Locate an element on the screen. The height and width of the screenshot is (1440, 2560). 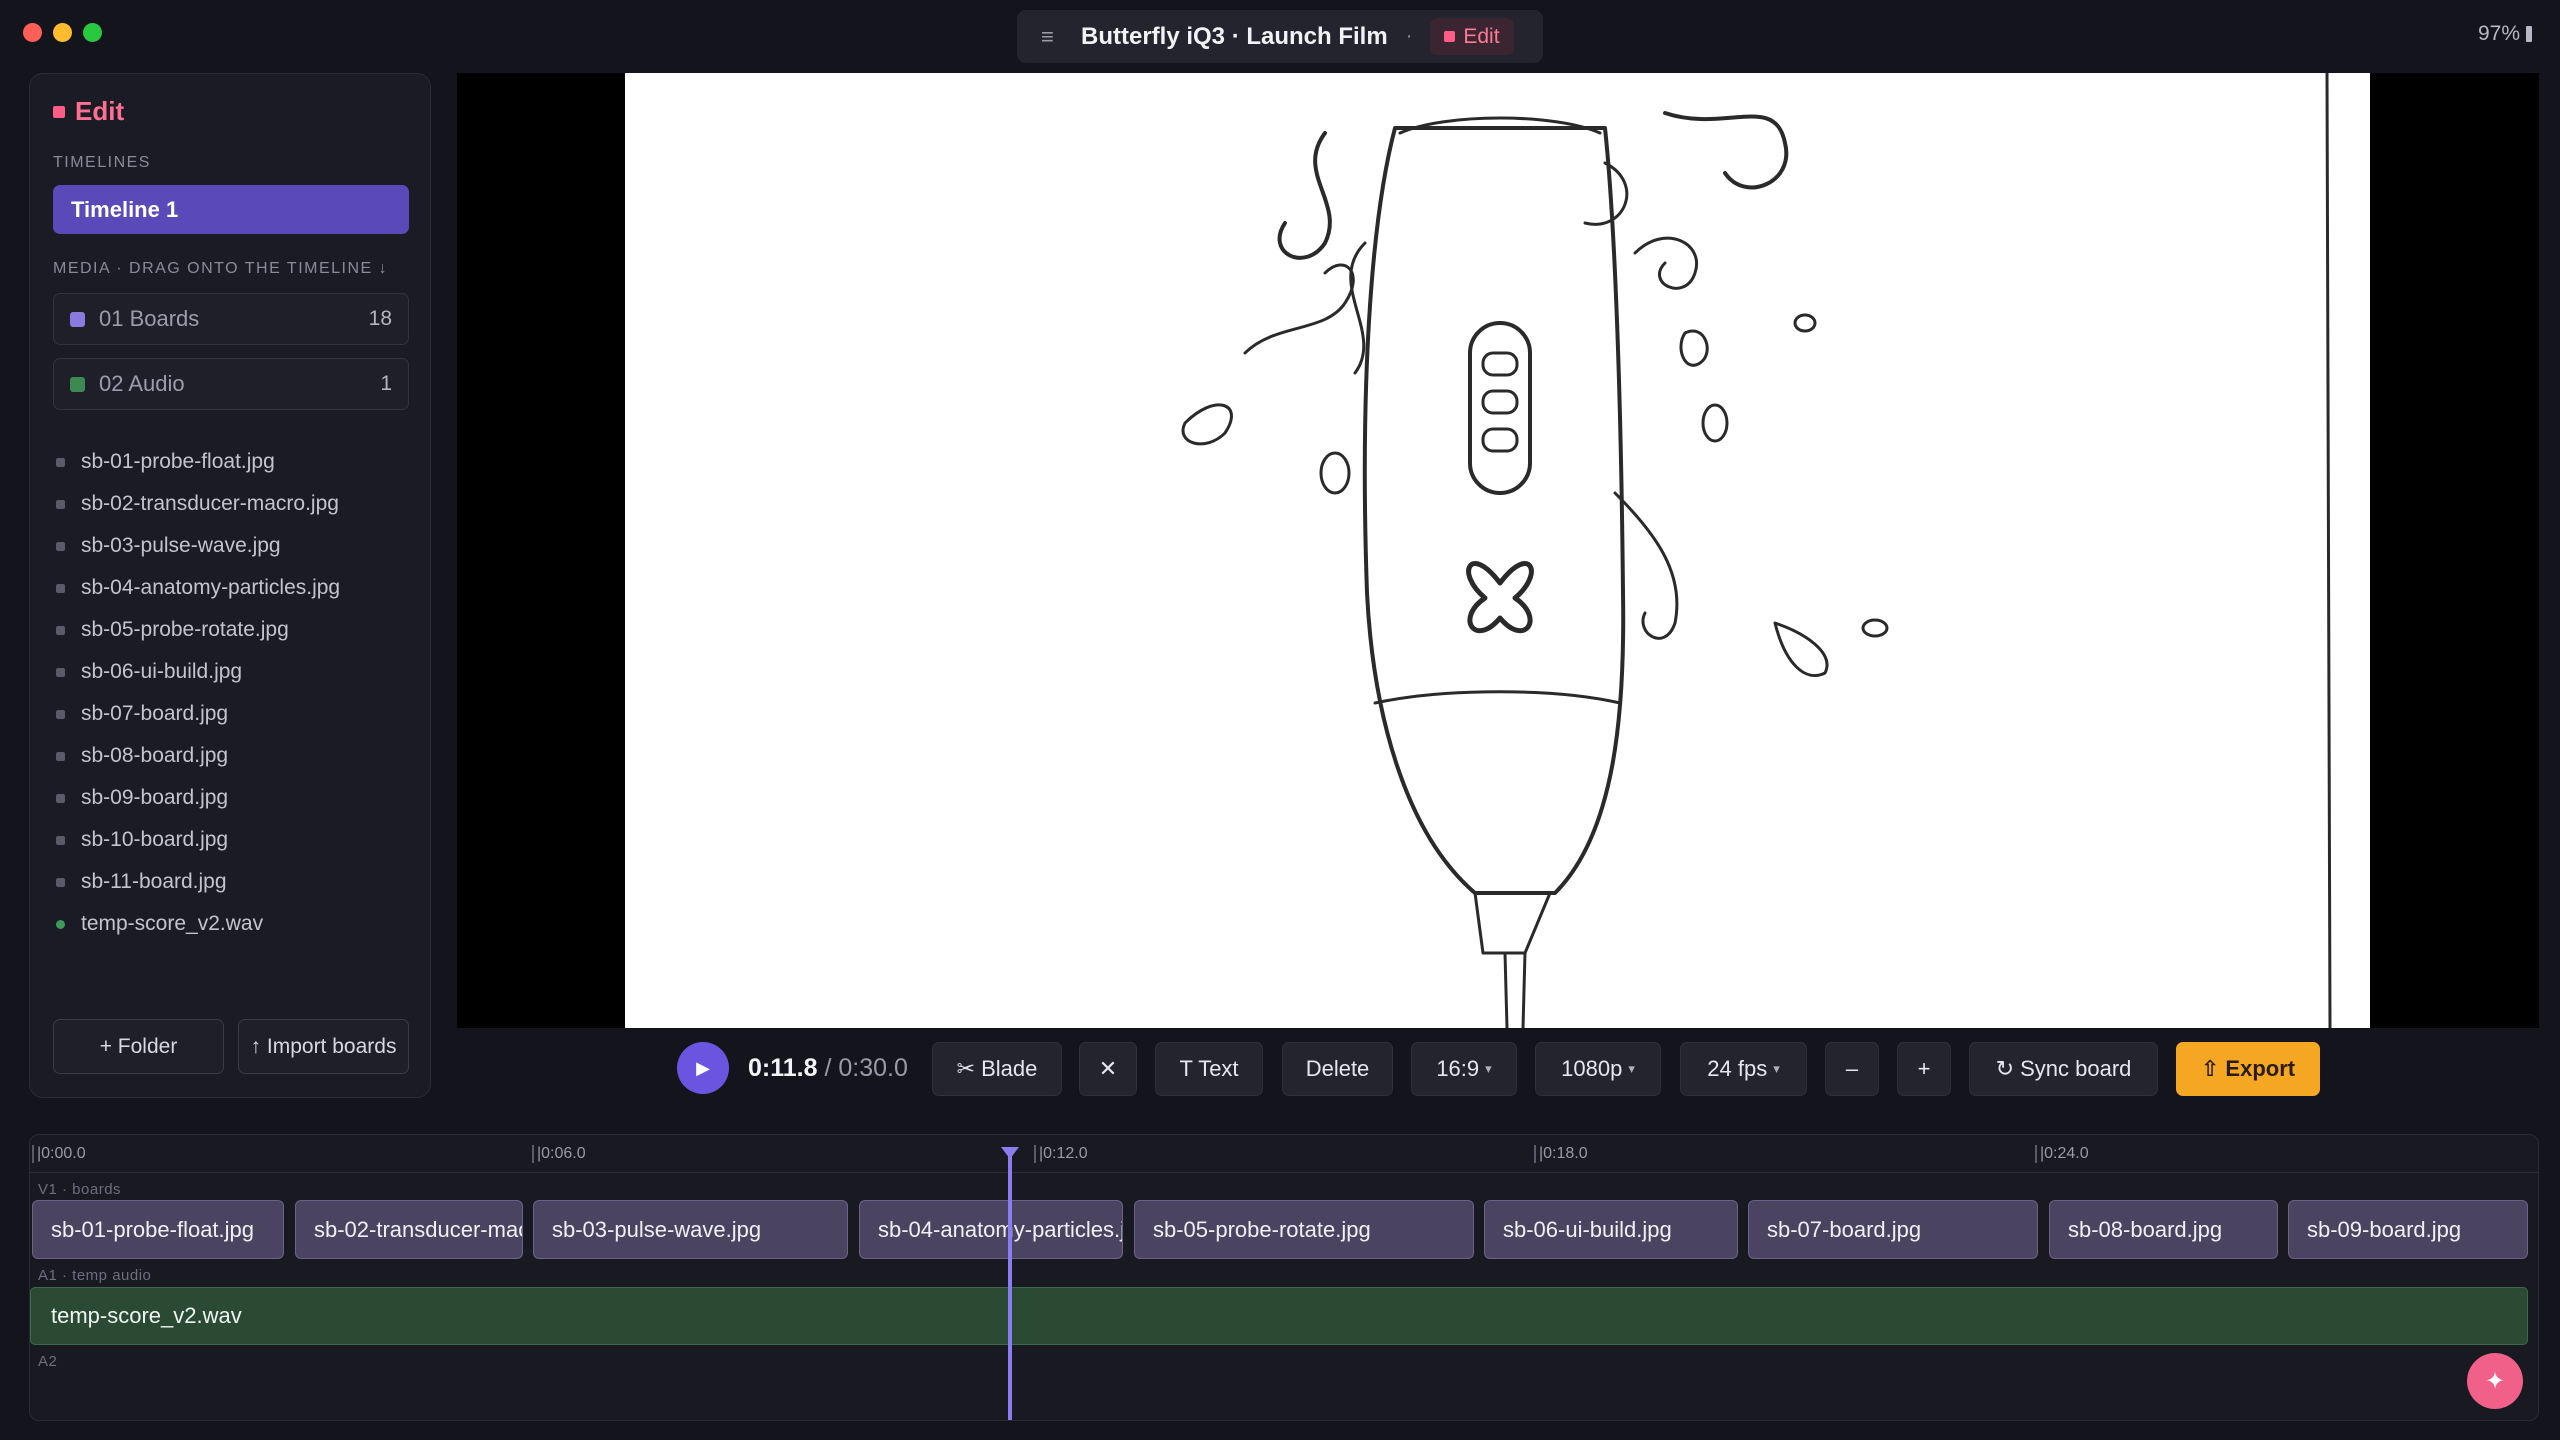
media-file-item: sb-03-pulse-wave.jpg is located at coordinates (198, 546).